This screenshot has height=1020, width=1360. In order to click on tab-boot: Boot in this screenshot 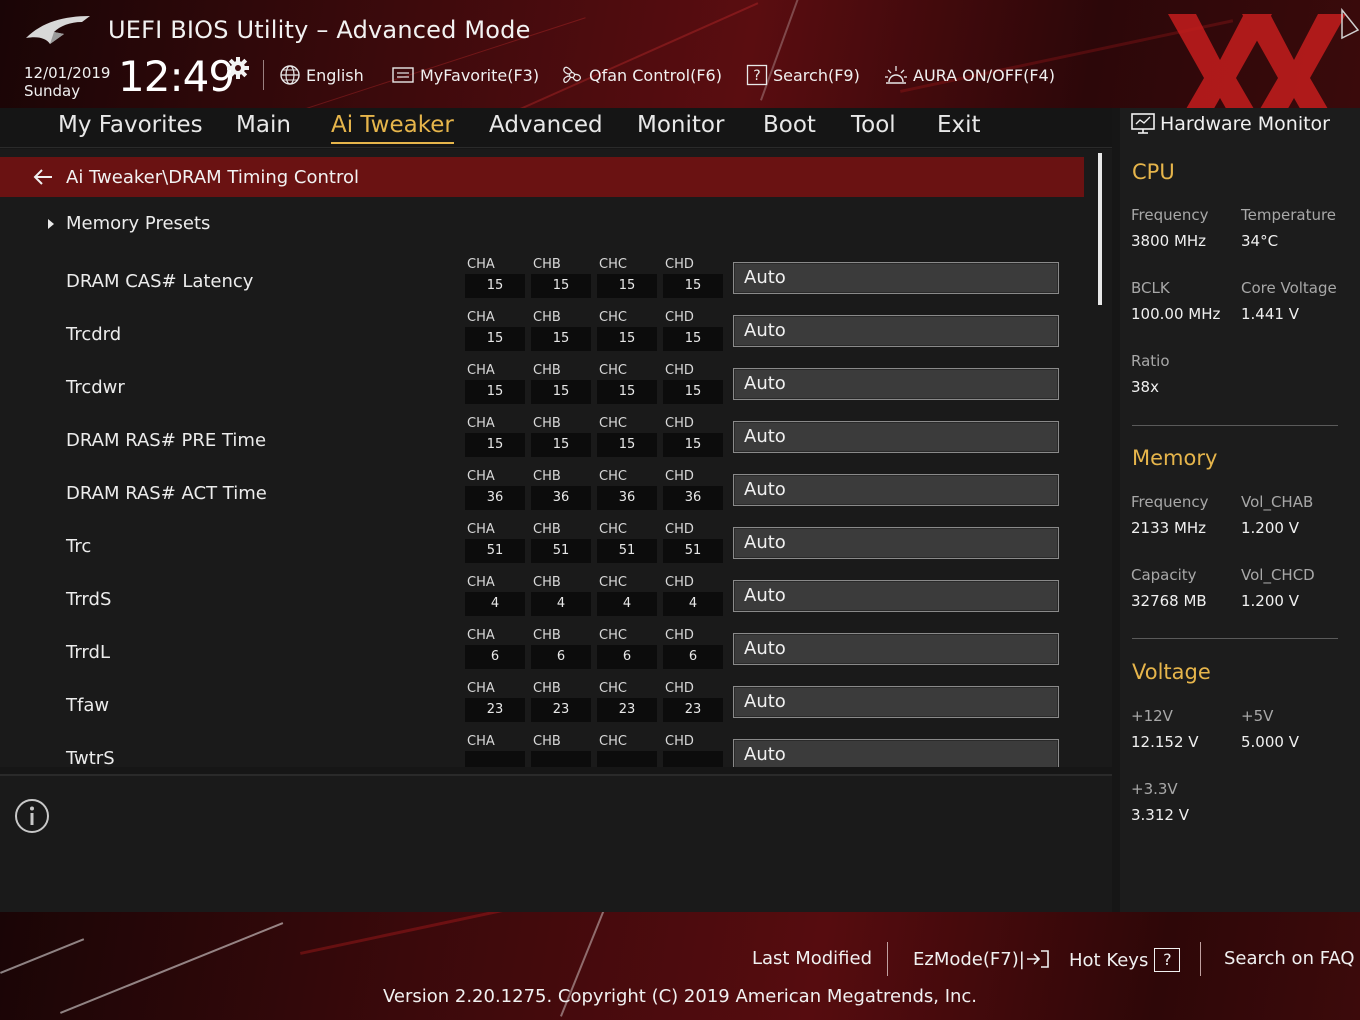, I will do `click(789, 128)`.